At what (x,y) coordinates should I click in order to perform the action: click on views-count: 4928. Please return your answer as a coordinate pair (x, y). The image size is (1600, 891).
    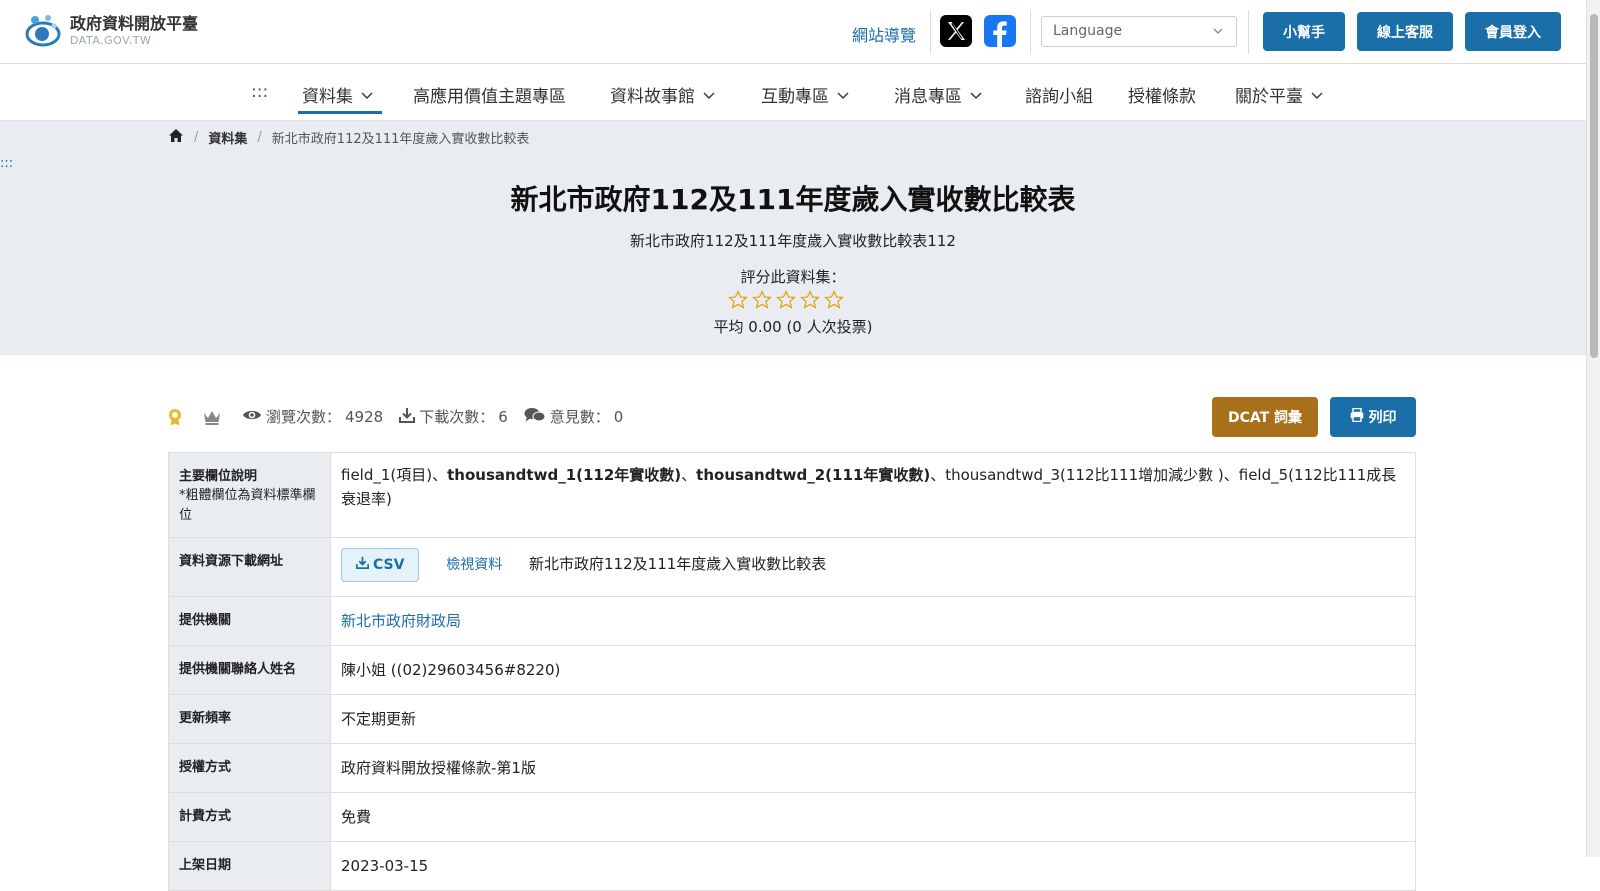
    Looking at the image, I should click on (364, 416).